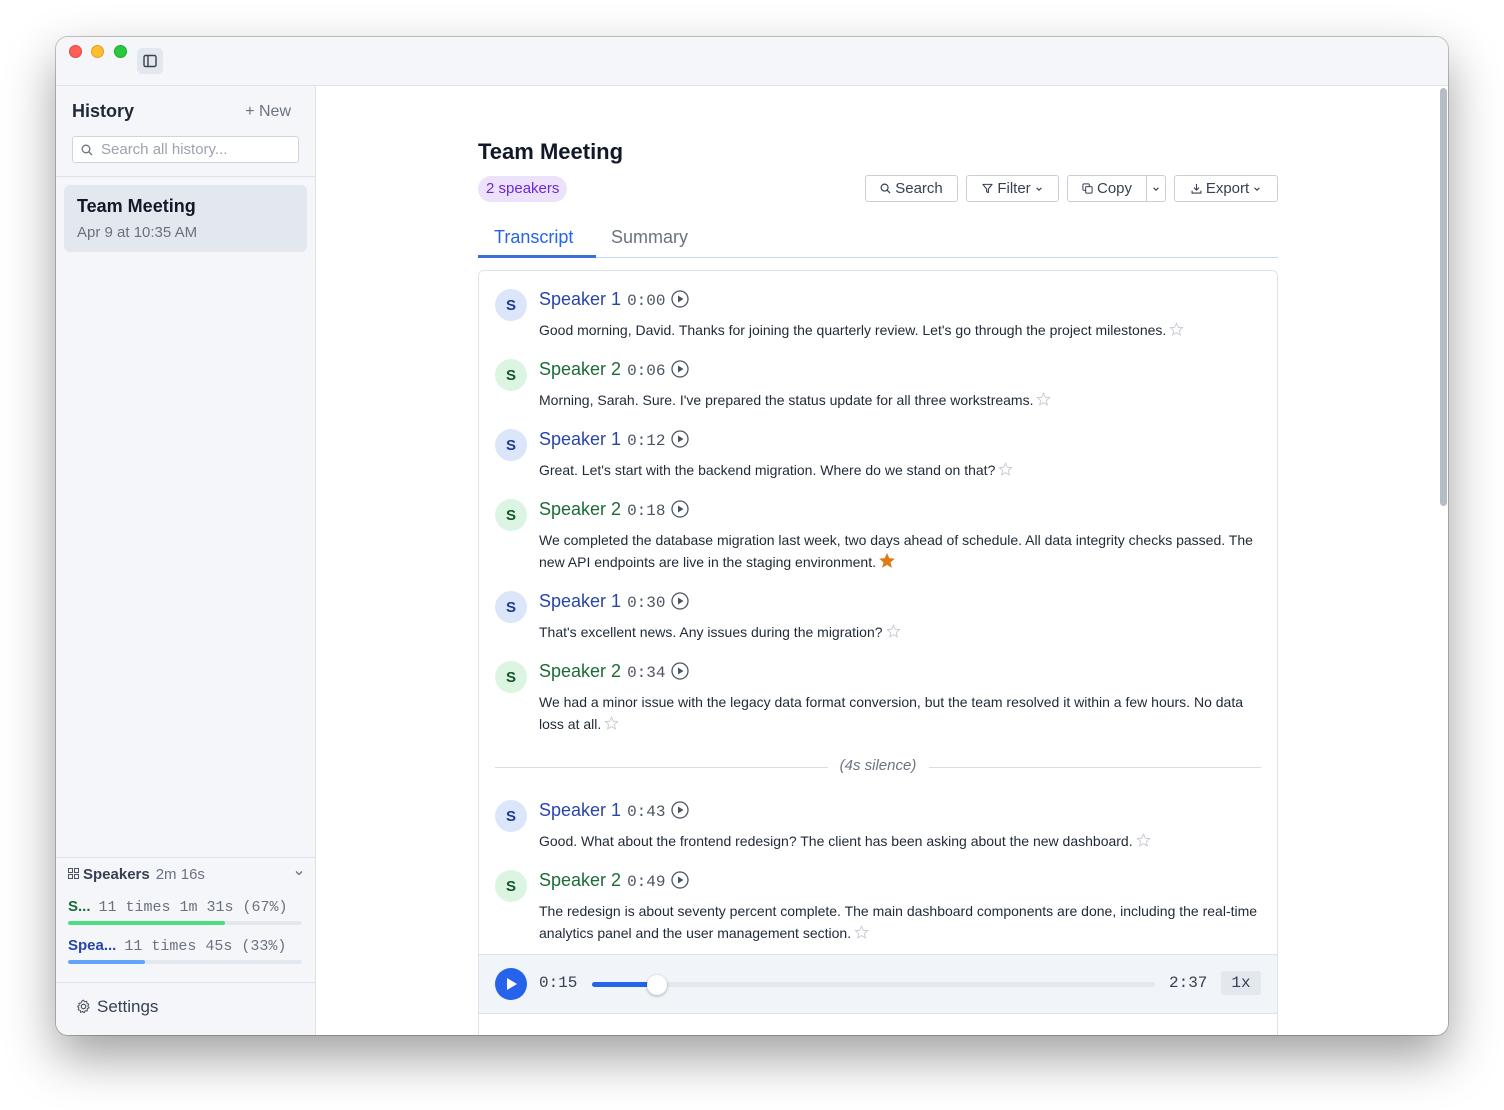  What do you see at coordinates (646, 371) in the screenshot?
I see `timestamp: 0:06` at bounding box center [646, 371].